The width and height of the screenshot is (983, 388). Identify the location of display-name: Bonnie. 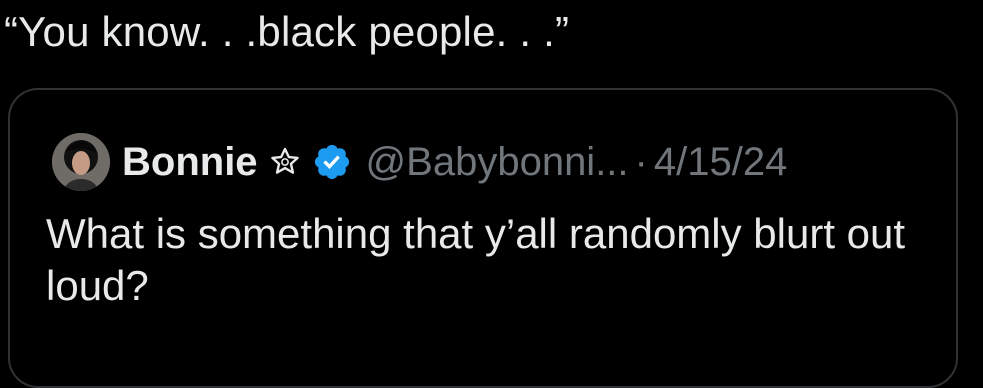
(190, 162).